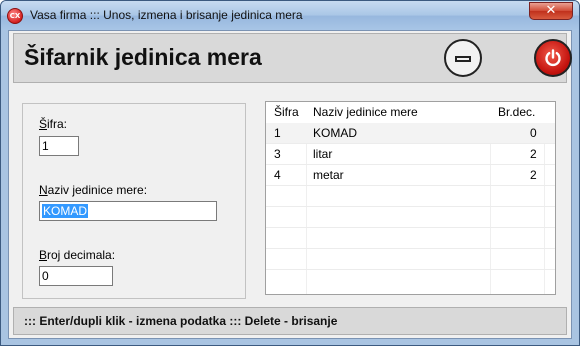  I want to click on grid-header: Šifra Naziv jedinice mere Br.dec., so click(410, 113).